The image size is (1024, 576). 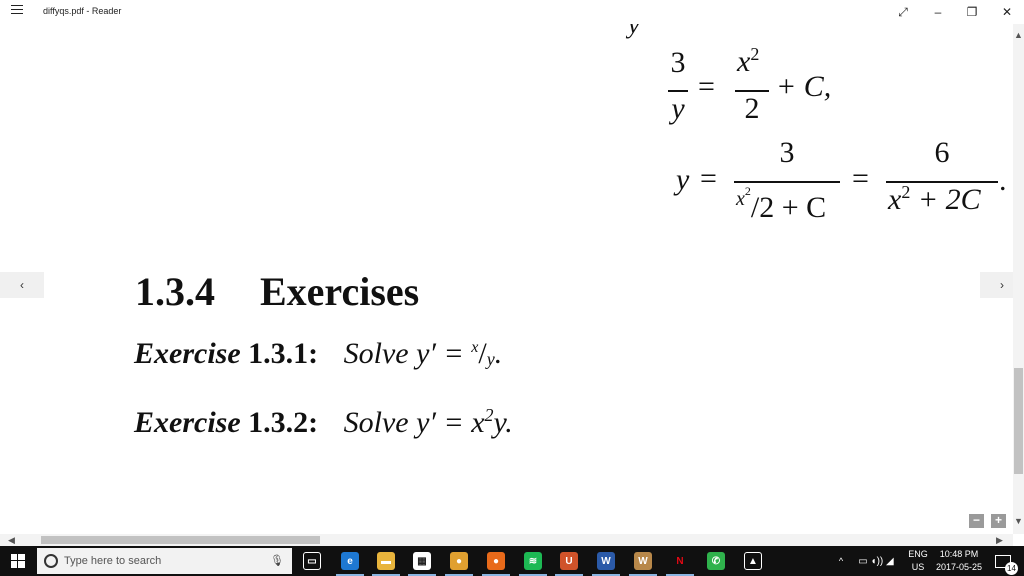 I want to click on windows-icon, so click(x=18, y=561).